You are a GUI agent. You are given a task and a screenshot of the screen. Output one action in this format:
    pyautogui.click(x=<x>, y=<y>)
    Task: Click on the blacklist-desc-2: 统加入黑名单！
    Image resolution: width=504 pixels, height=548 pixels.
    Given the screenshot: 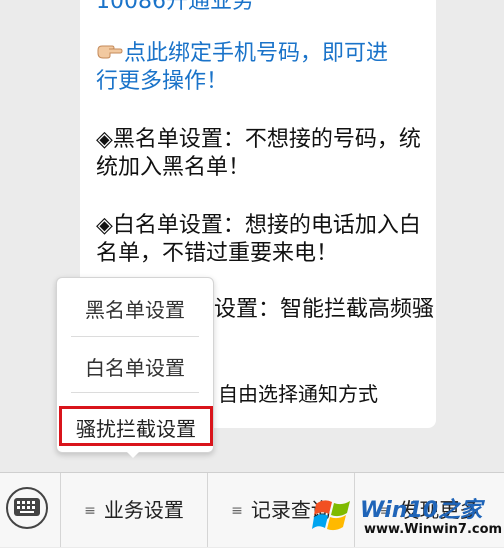 What is the action you would take?
    pyautogui.click(x=173, y=167)
    